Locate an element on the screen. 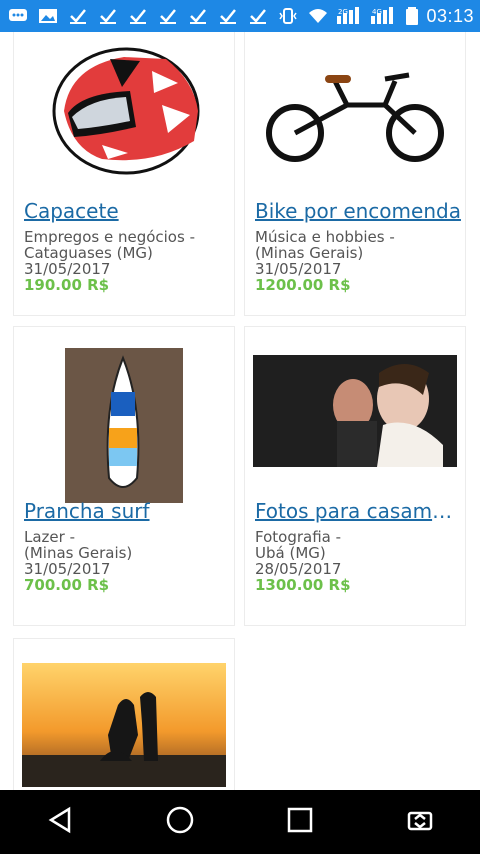 The image size is (480, 854). wifi-icon is located at coordinates (318, 16).